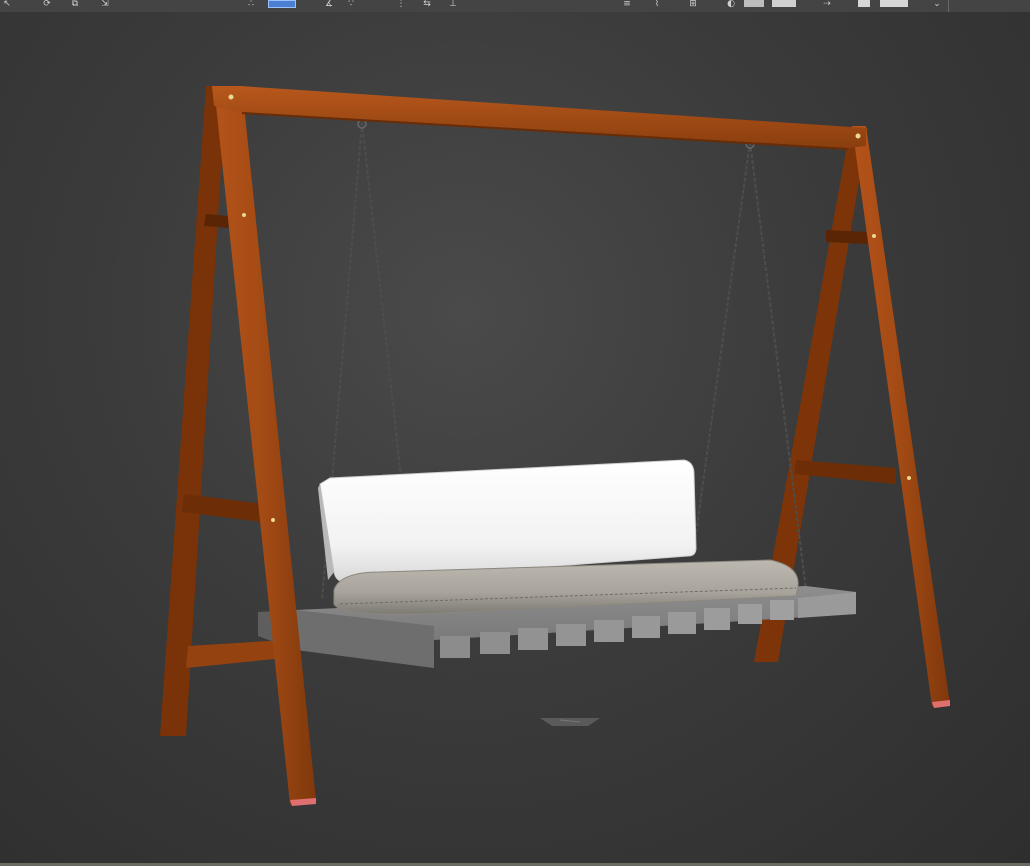 This screenshot has height=866, width=1030. What do you see at coordinates (948, 6) in the screenshot?
I see `toolbar-divider` at bounding box center [948, 6].